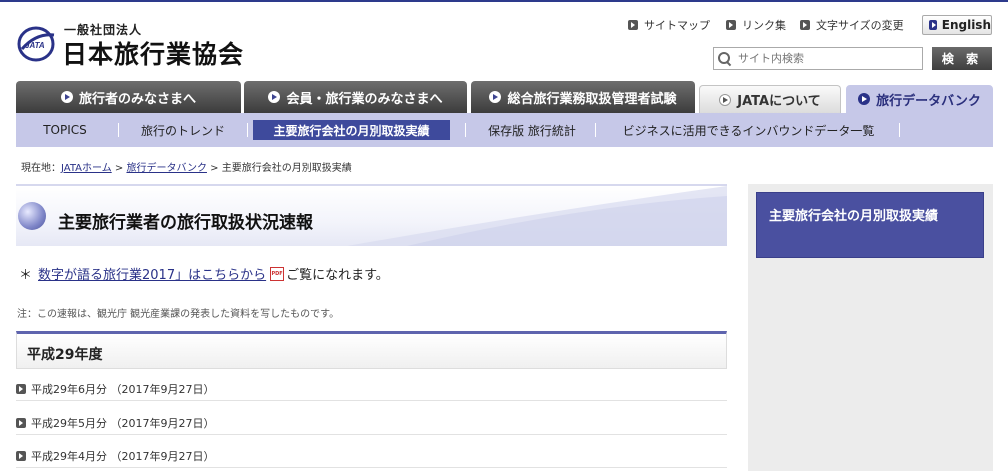 Image resolution: width=1008 pixels, height=471 pixels. I want to click on font-size-link: 文字サイズの変更, so click(852, 25).